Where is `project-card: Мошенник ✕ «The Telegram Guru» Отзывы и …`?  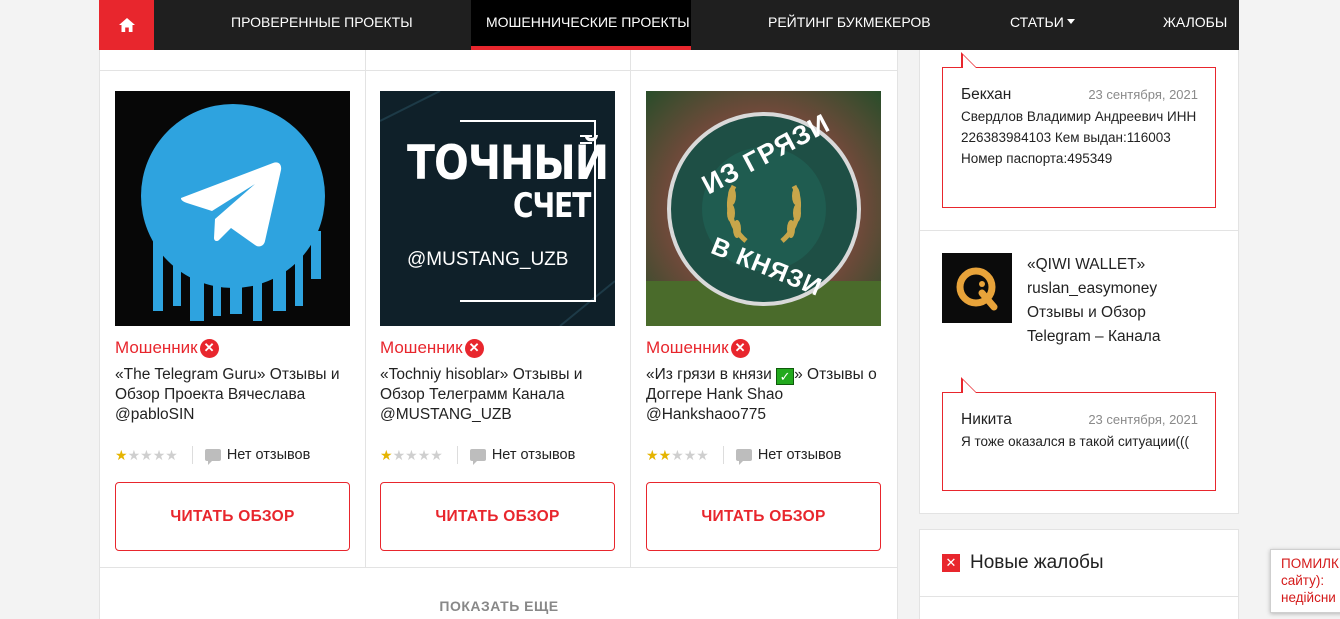 project-card: Мошенник ✕ «The Telegram Guru» Отзывы и … is located at coordinates (232, 321).